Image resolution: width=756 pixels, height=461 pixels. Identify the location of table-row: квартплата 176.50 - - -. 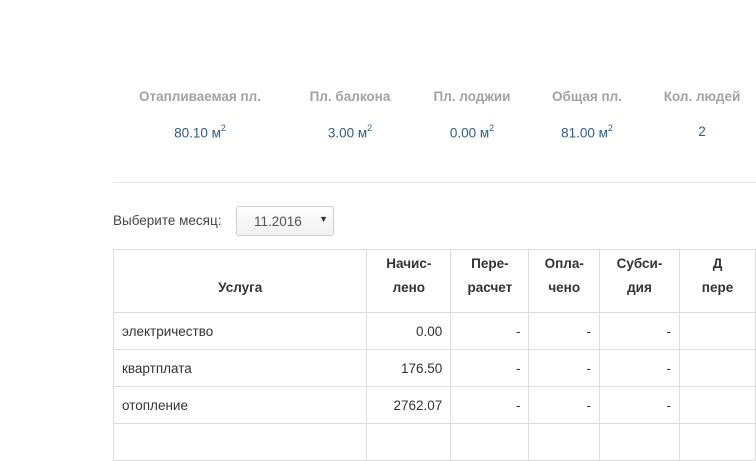
(434, 368).